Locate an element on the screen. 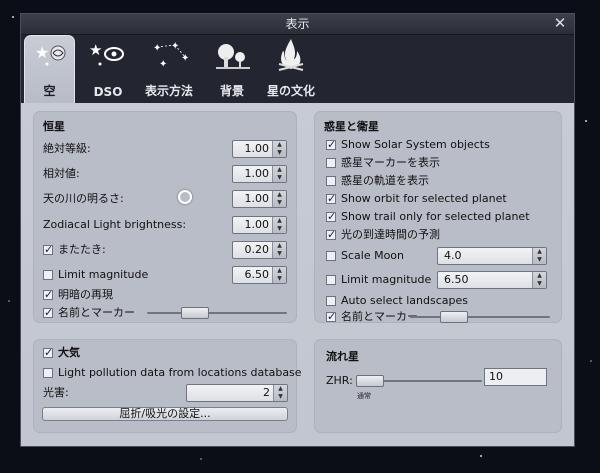 Image resolution: width=600 pixels, height=473 pixels. planet-labels-slider is located at coordinates (480, 317).